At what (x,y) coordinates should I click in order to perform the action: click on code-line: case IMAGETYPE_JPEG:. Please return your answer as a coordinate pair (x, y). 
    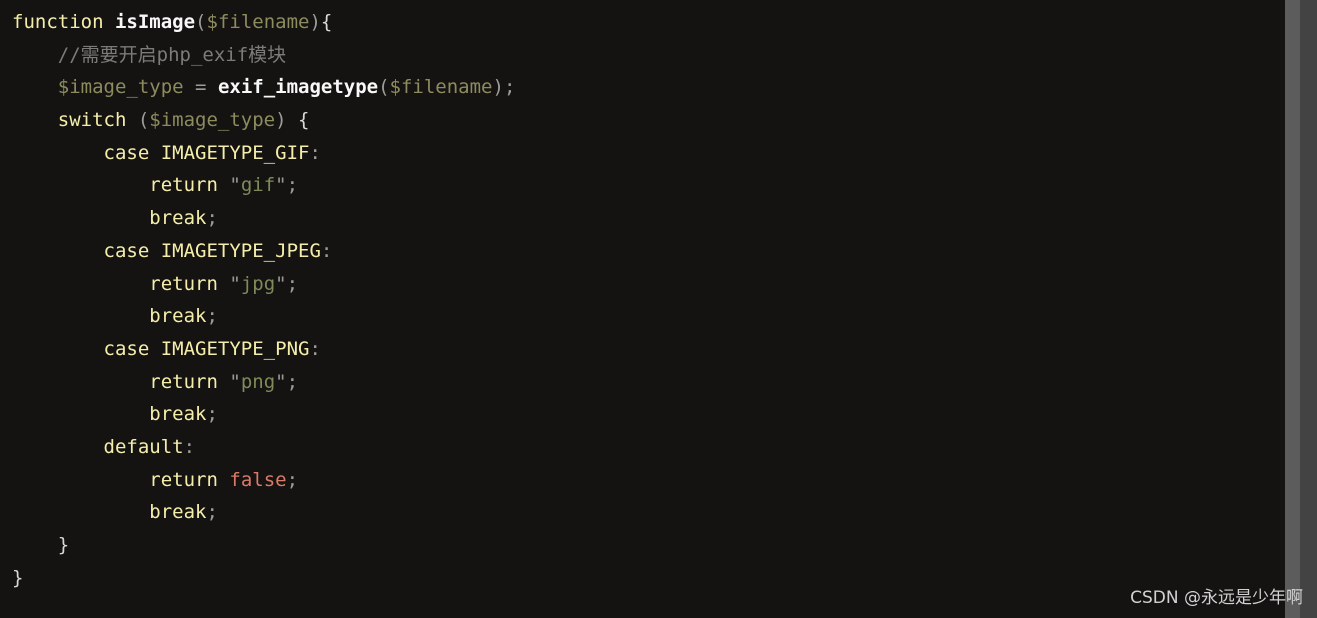
    Looking at the image, I should click on (257, 251).